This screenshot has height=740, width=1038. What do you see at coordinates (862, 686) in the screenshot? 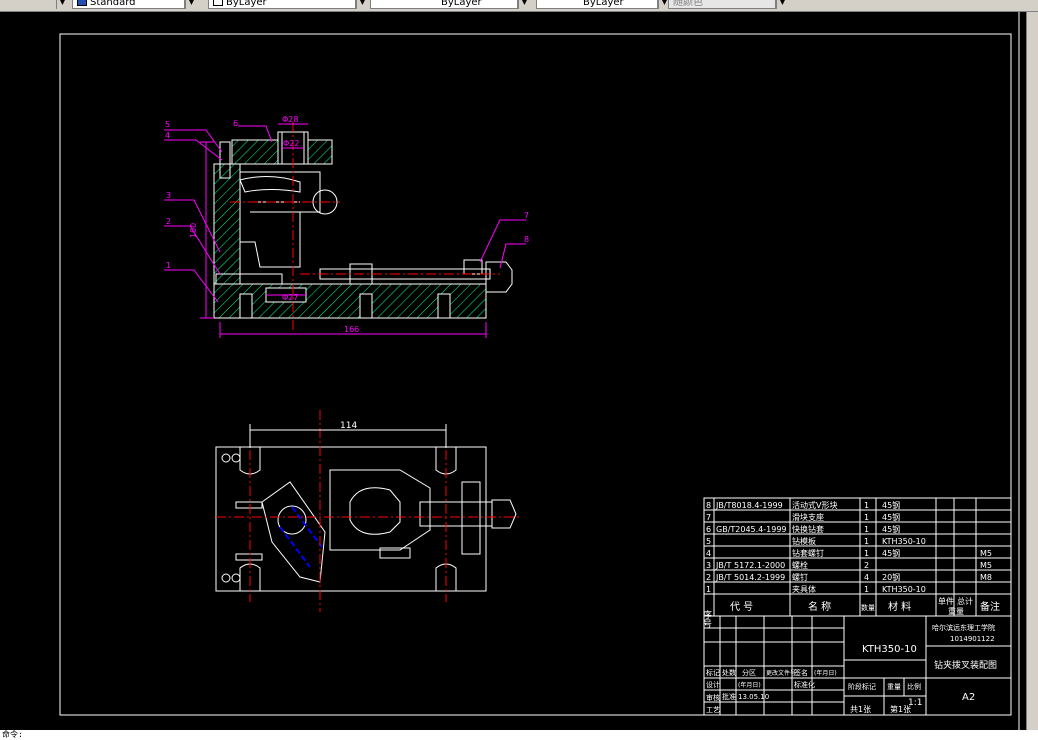
I see `tb-stage-label: 阶段标记` at bounding box center [862, 686].